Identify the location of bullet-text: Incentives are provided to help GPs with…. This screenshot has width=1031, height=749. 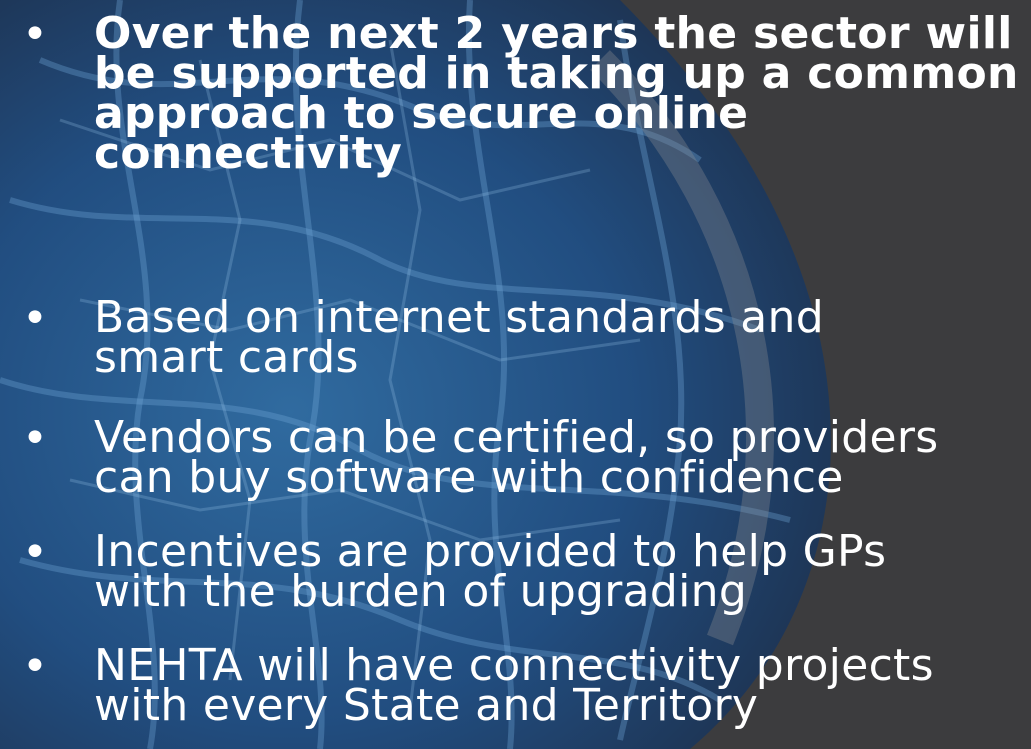
(490, 571).